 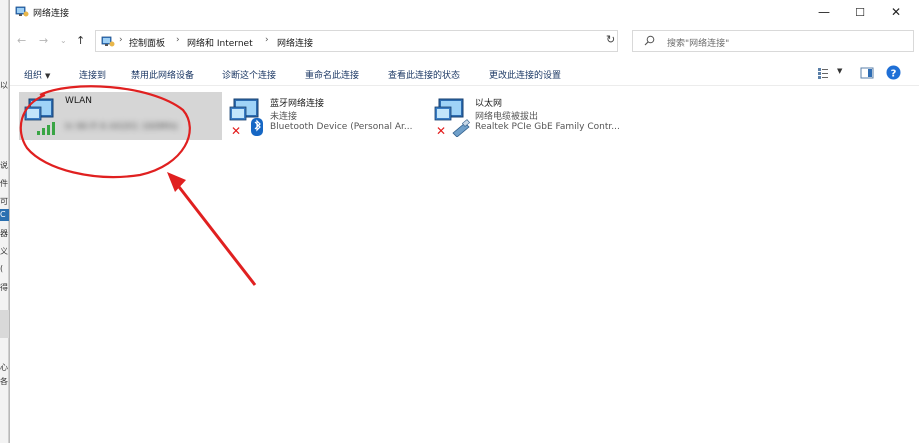 I want to click on bg-char: 各, so click(x=4, y=381).